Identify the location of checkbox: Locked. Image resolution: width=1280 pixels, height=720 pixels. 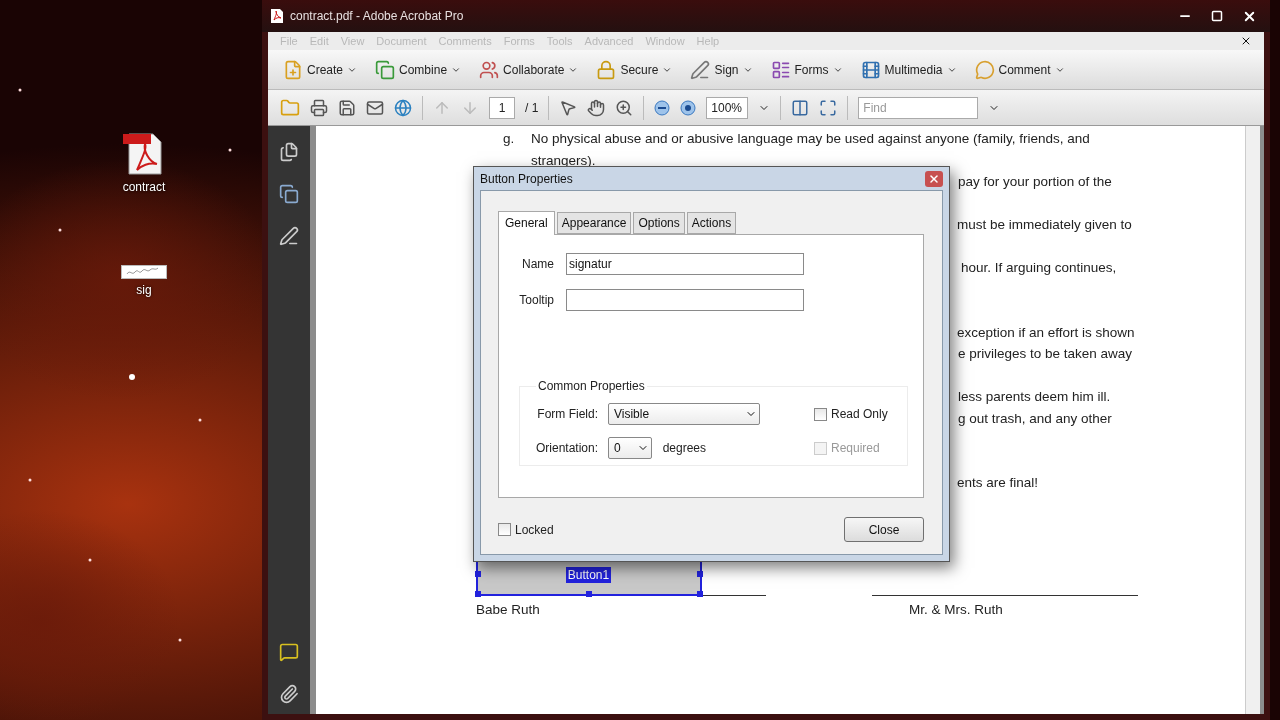
(526, 529).